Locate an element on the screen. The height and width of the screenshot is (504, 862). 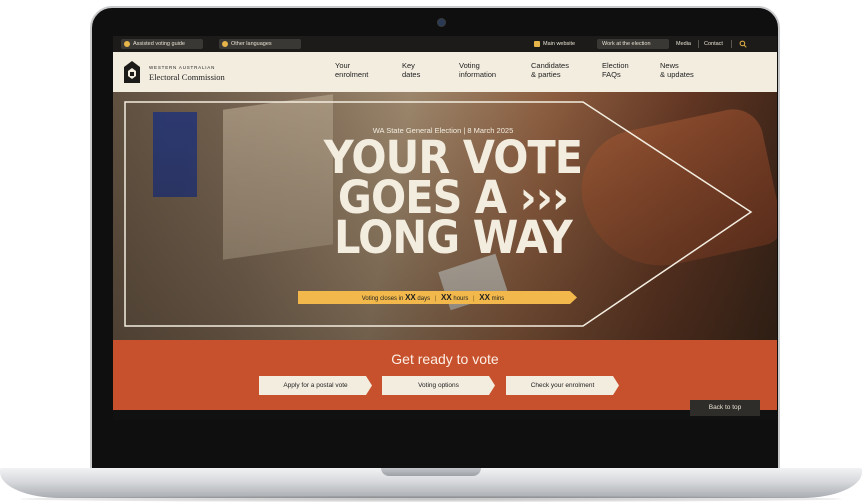
work-at-election-label: Work at the election is located at coordinates (626, 44).